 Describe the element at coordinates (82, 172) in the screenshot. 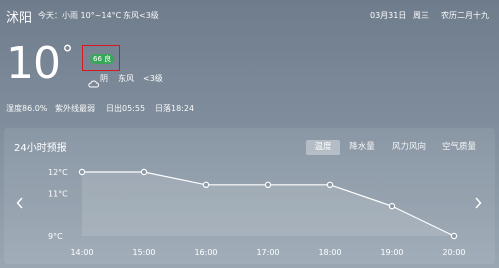

I see `temperature-point-14:00` at that location.